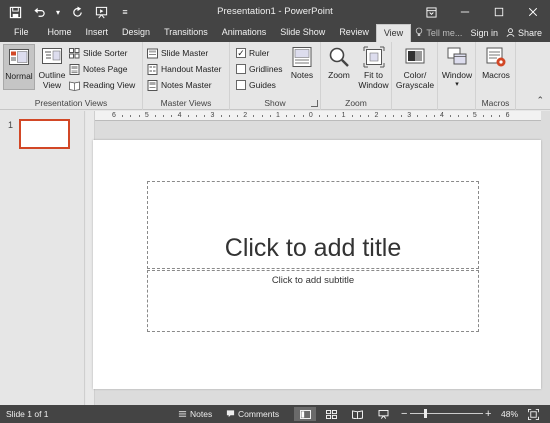 The image size is (550, 423). I want to click on zoom-slider-thumb, so click(426, 413).